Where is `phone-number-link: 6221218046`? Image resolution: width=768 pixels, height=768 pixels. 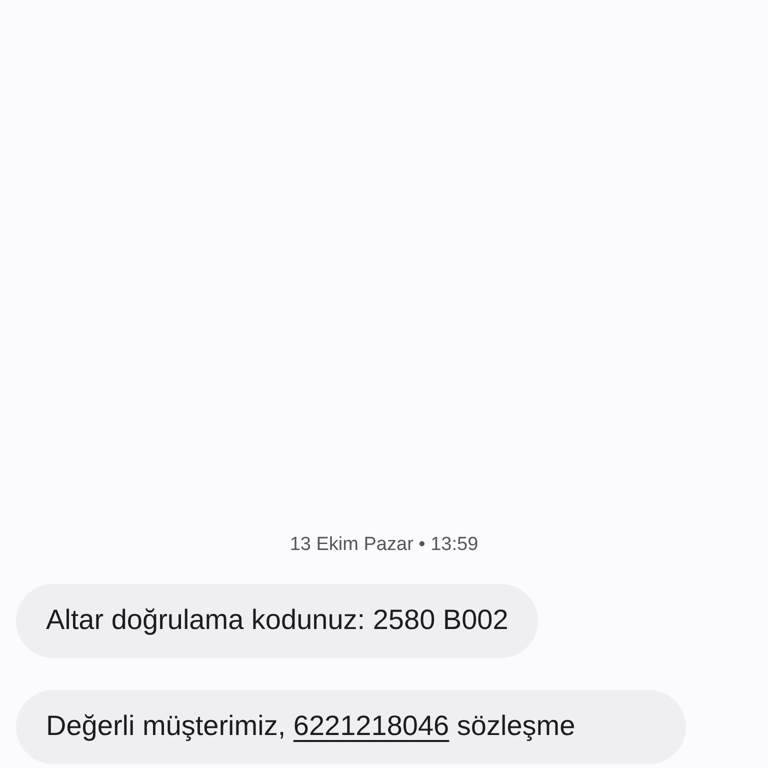
phone-number-link: 6221218046 is located at coordinates (371, 725).